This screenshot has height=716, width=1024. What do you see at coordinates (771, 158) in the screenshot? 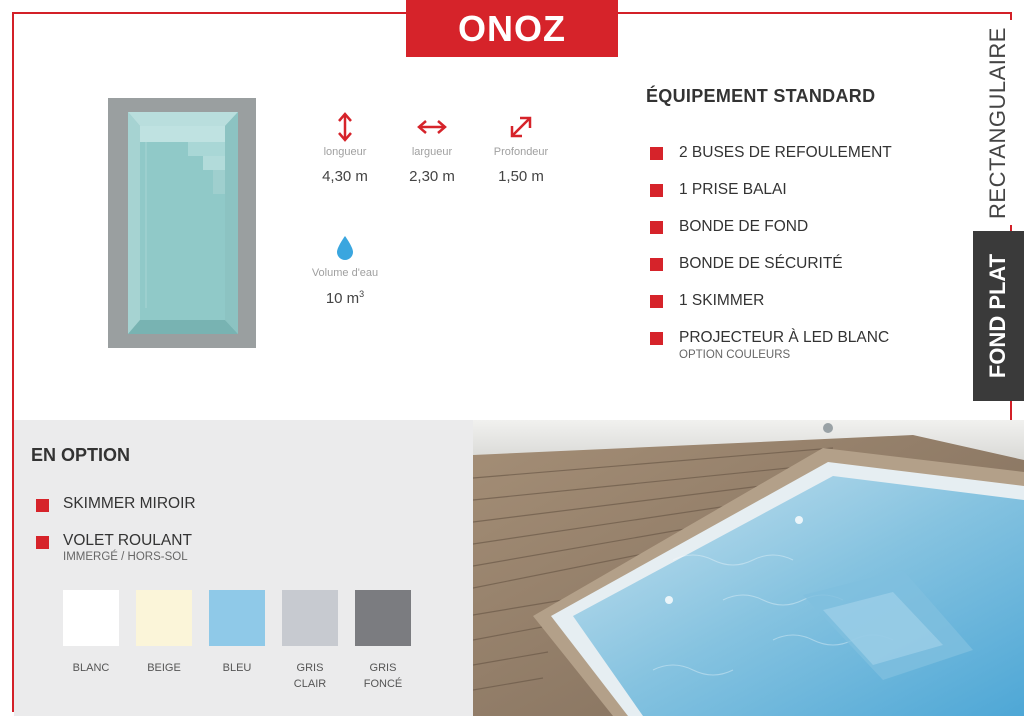
I see `list-item: 2 BUSES DE REFOULEMENT` at bounding box center [771, 158].